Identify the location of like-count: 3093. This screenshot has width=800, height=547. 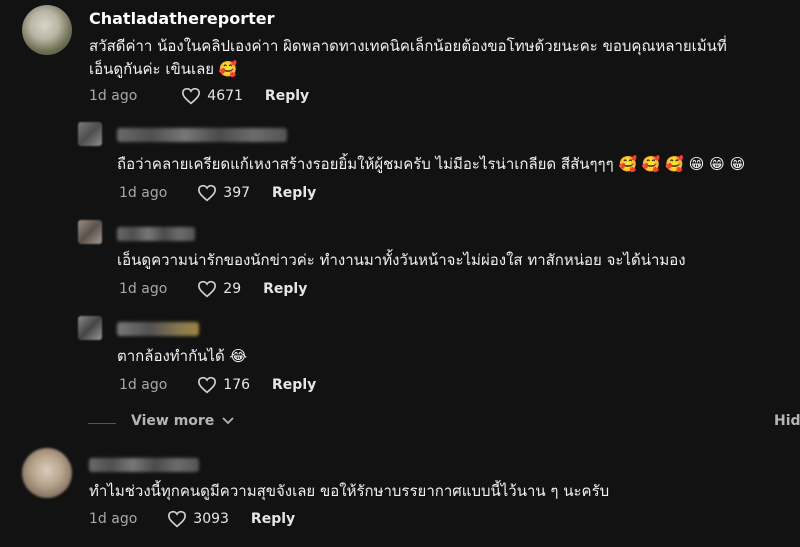
(211, 519).